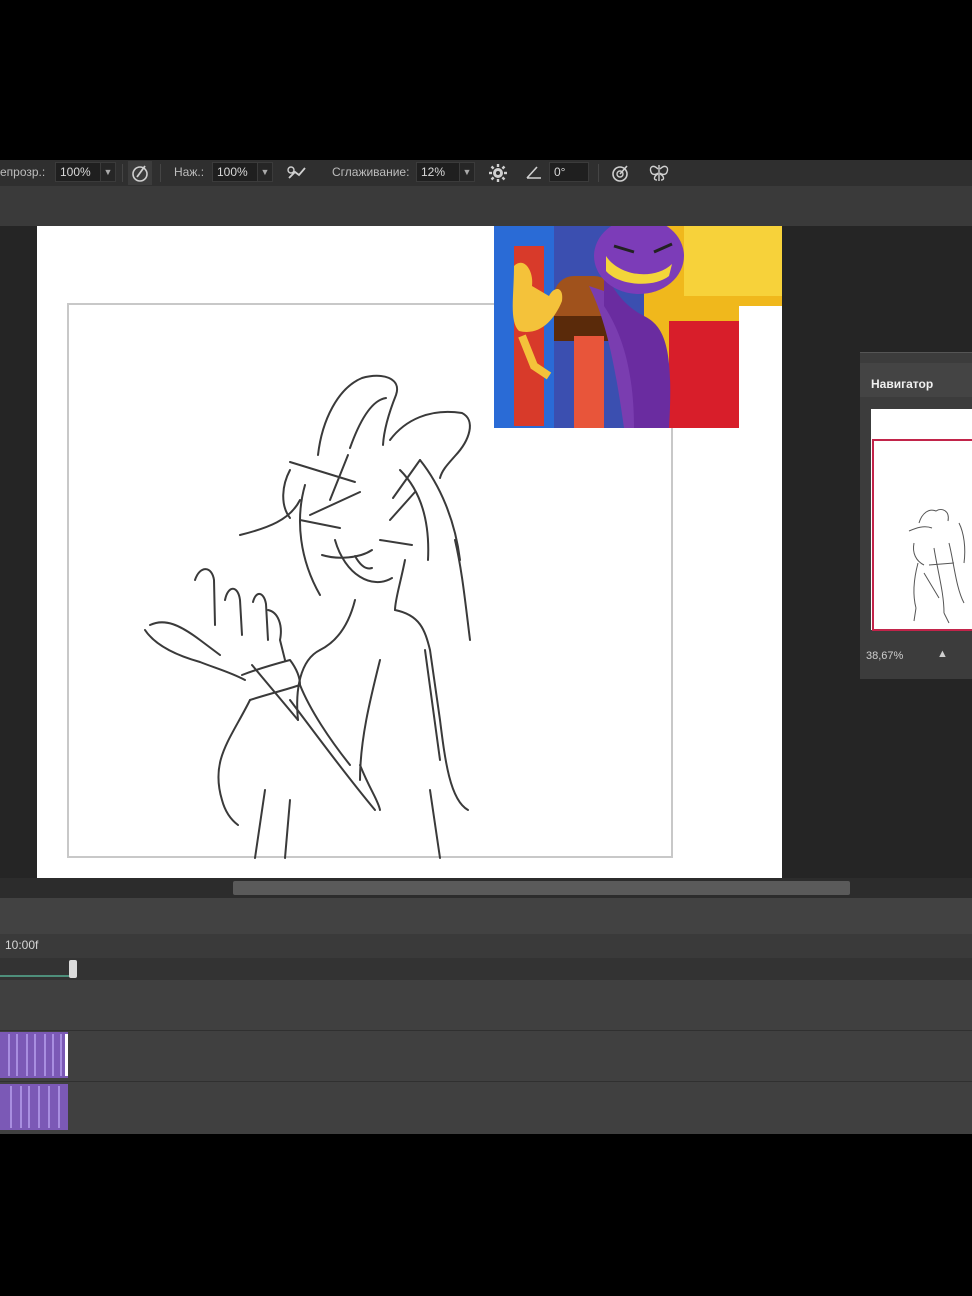 This screenshot has height=1296, width=972. What do you see at coordinates (498, 173) in the screenshot?
I see `gear-icon` at bounding box center [498, 173].